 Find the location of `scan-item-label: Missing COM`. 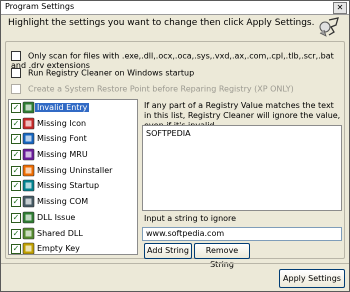

scan-item-label: Missing COM is located at coordinates (63, 202).